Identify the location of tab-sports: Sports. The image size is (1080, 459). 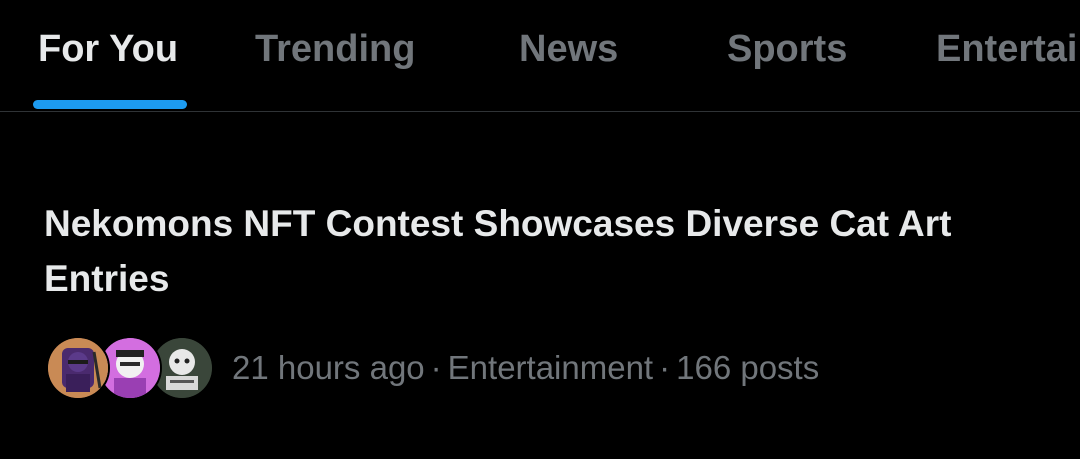
(787, 67).